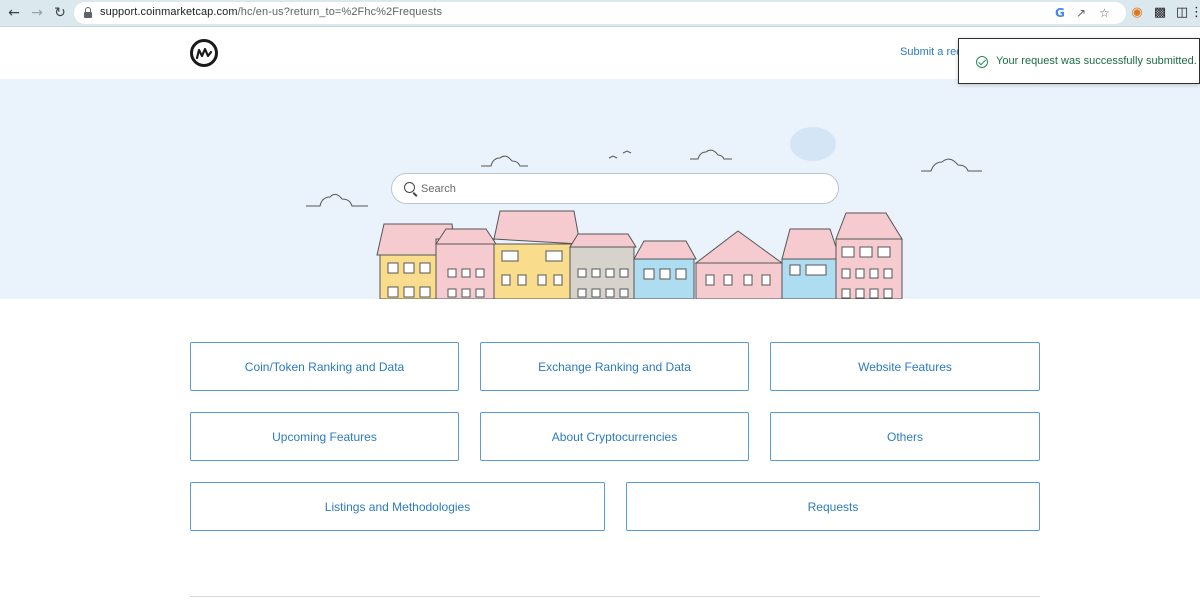  What do you see at coordinates (982, 62) in the screenshot?
I see `check-circle-icon` at bounding box center [982, 62].